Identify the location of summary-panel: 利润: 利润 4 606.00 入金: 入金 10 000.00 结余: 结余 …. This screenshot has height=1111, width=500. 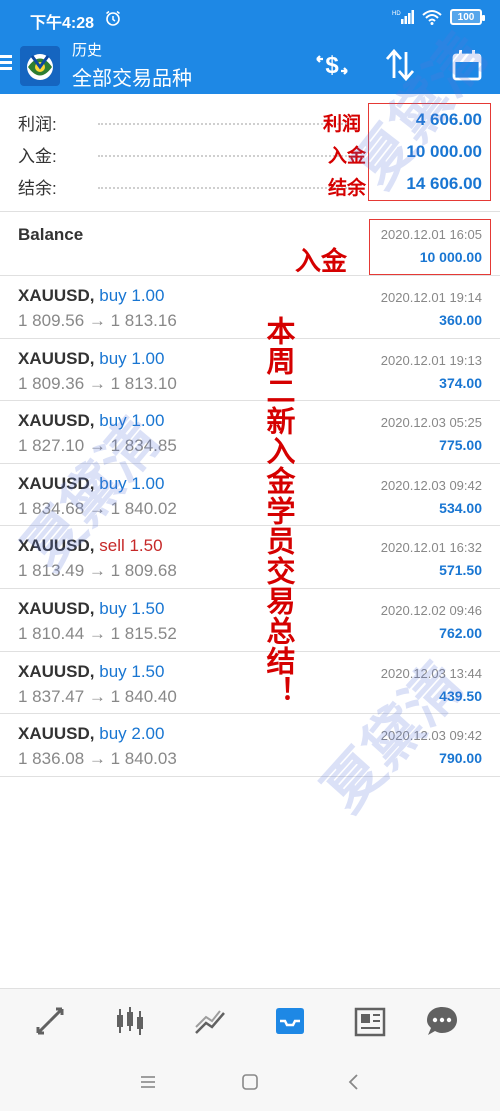
(250, 153).